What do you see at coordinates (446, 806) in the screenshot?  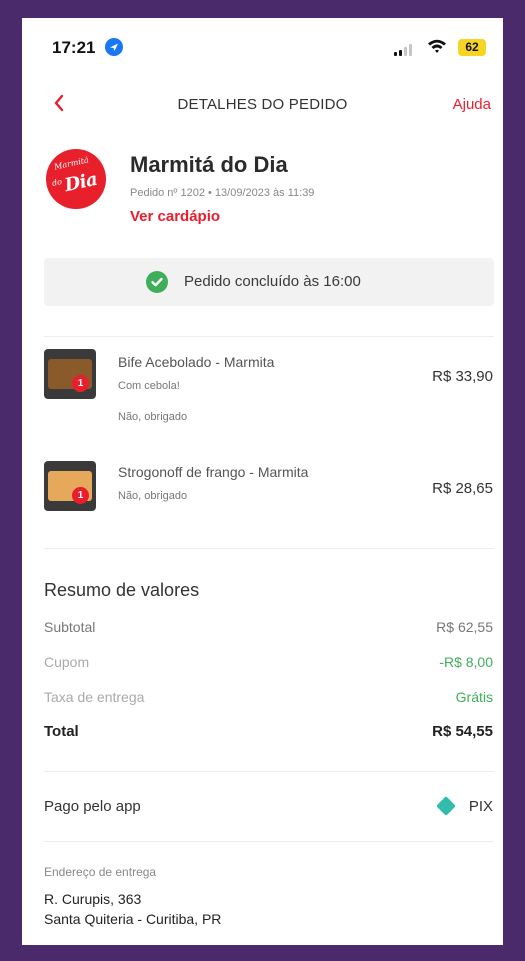 I see `pix-icon` at bounding box center [446, 806].